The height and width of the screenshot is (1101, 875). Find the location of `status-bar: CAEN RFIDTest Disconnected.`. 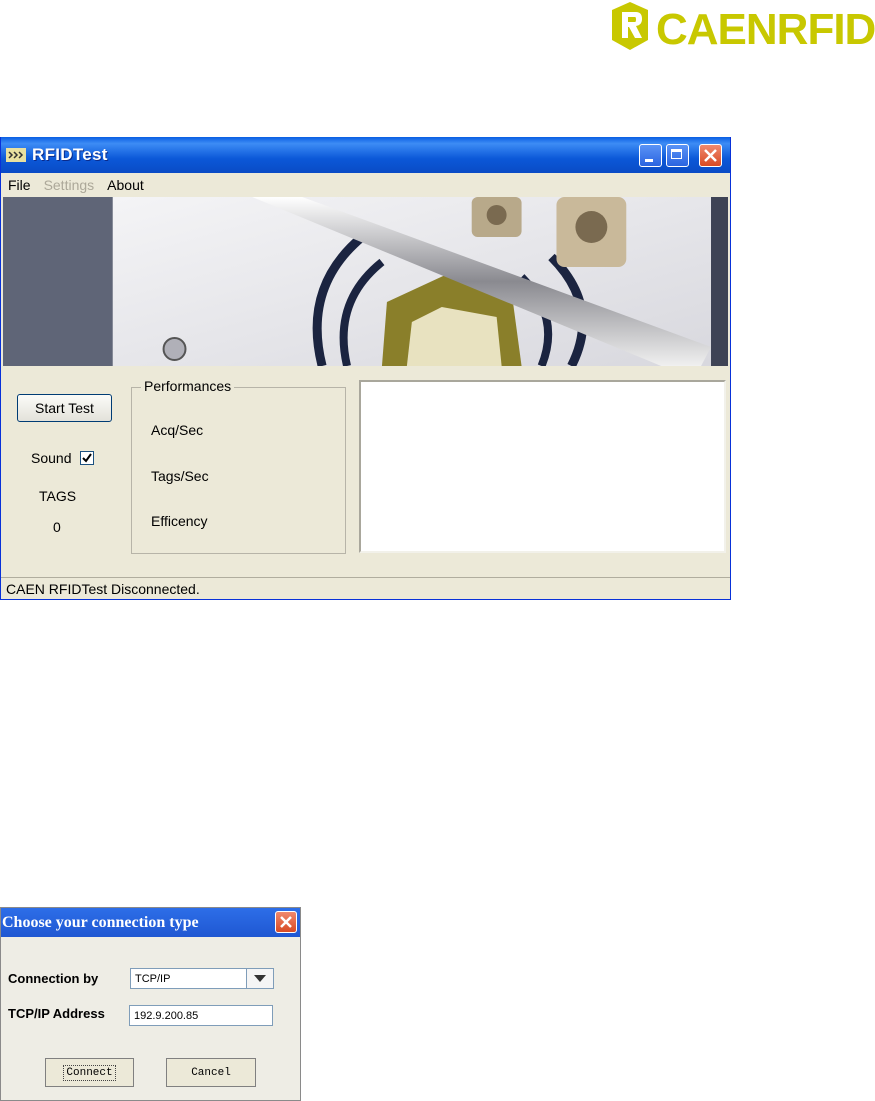

status-bar: CAEN RFIDTest Disconnected. is located at coordinates (365, 588).